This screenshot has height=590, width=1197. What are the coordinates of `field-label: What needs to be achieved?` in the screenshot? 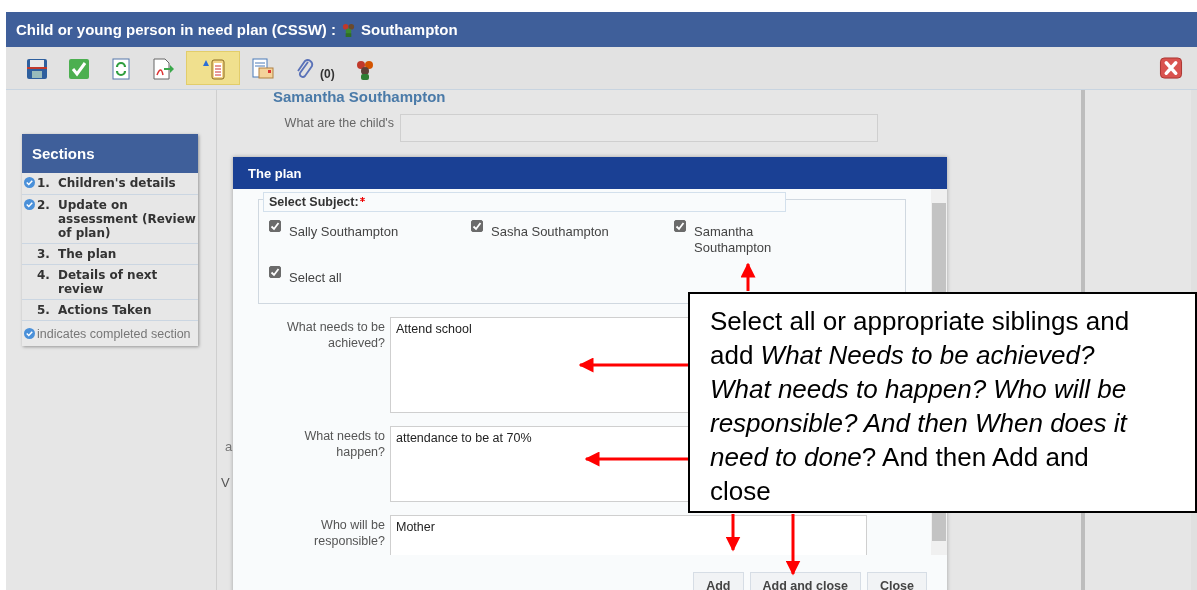 It's located at (335, 335).